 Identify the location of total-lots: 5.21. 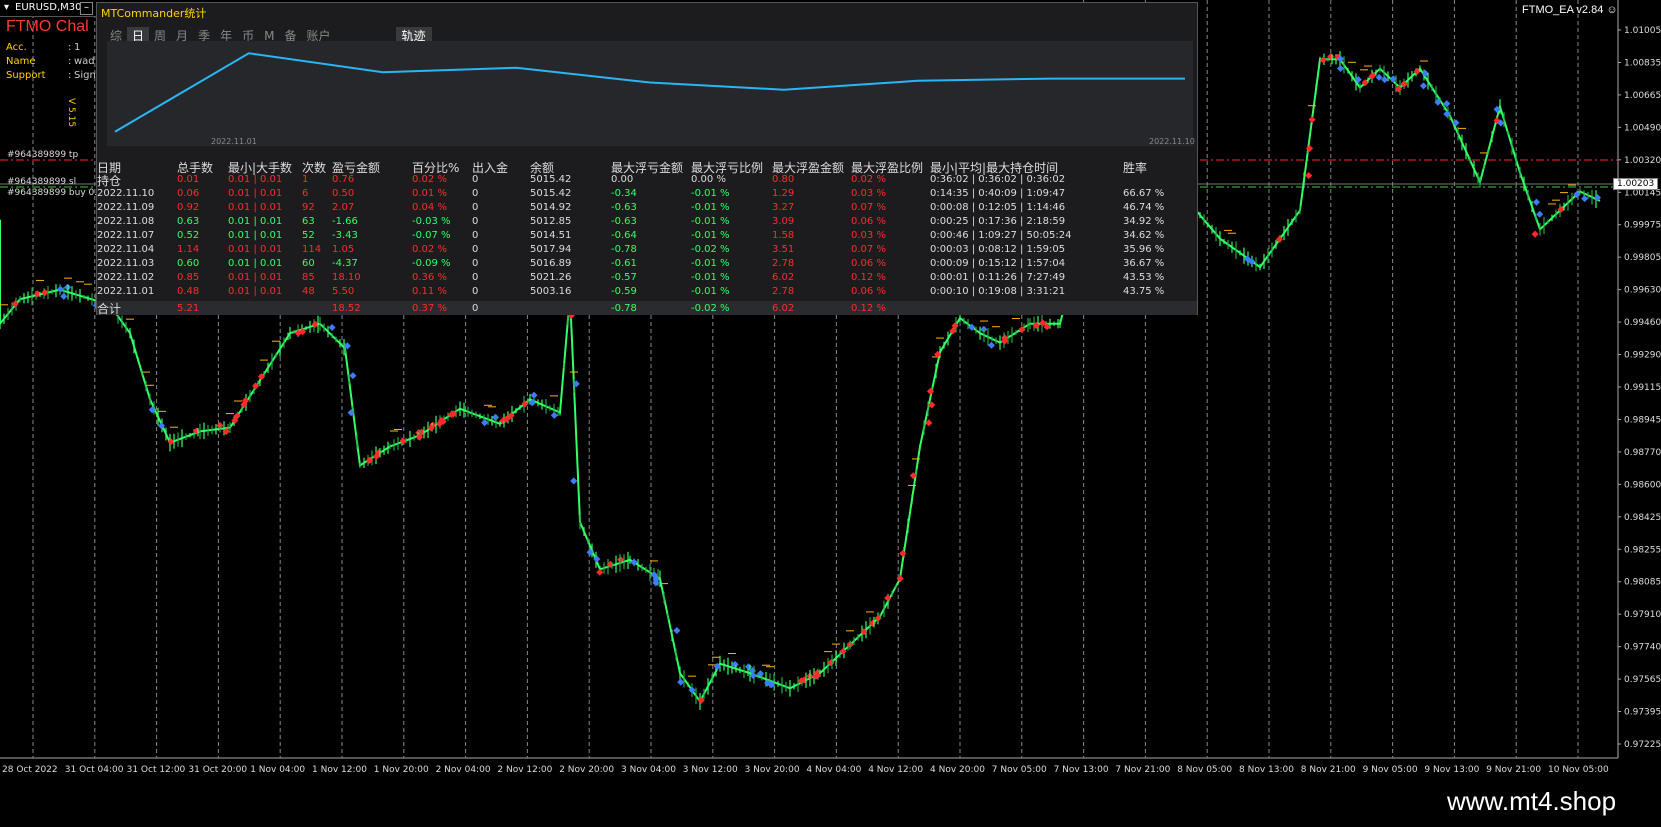
(188, 308).